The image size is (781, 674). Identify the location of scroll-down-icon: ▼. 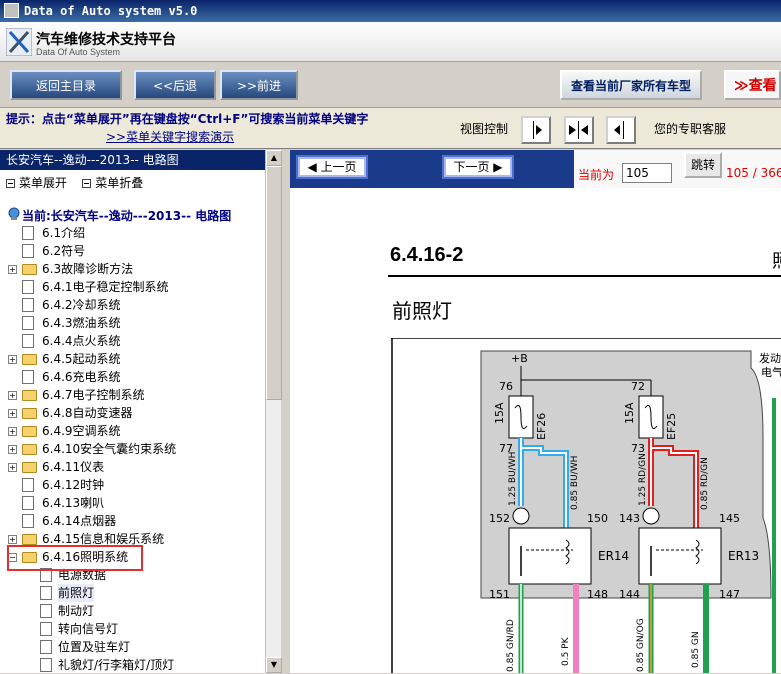
(274, 665).